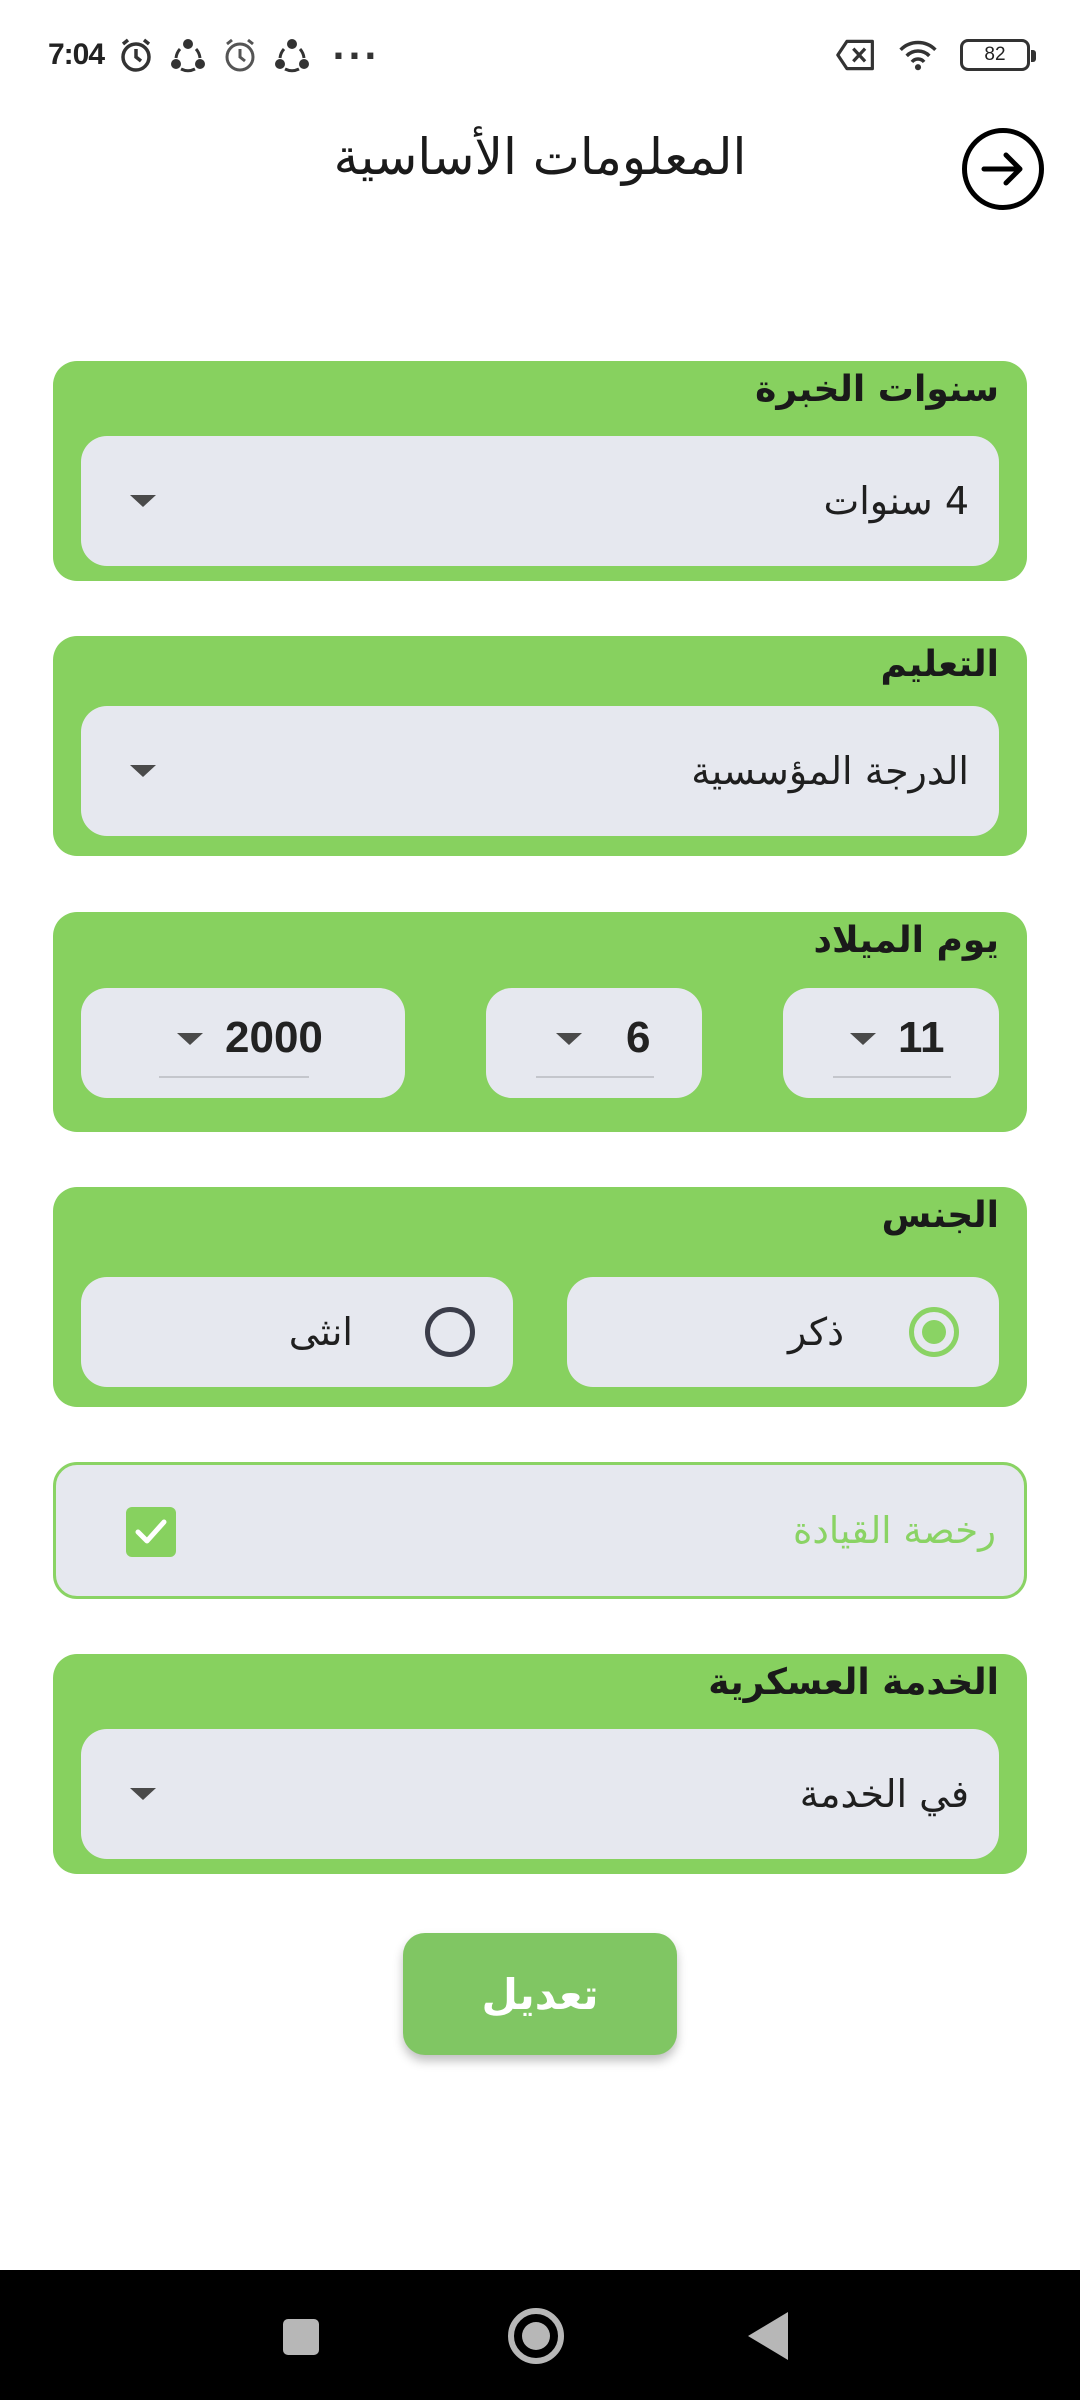 The image size is (1080, 2400). I want to click on year-dropdown: 2000, so click(243, 1043).